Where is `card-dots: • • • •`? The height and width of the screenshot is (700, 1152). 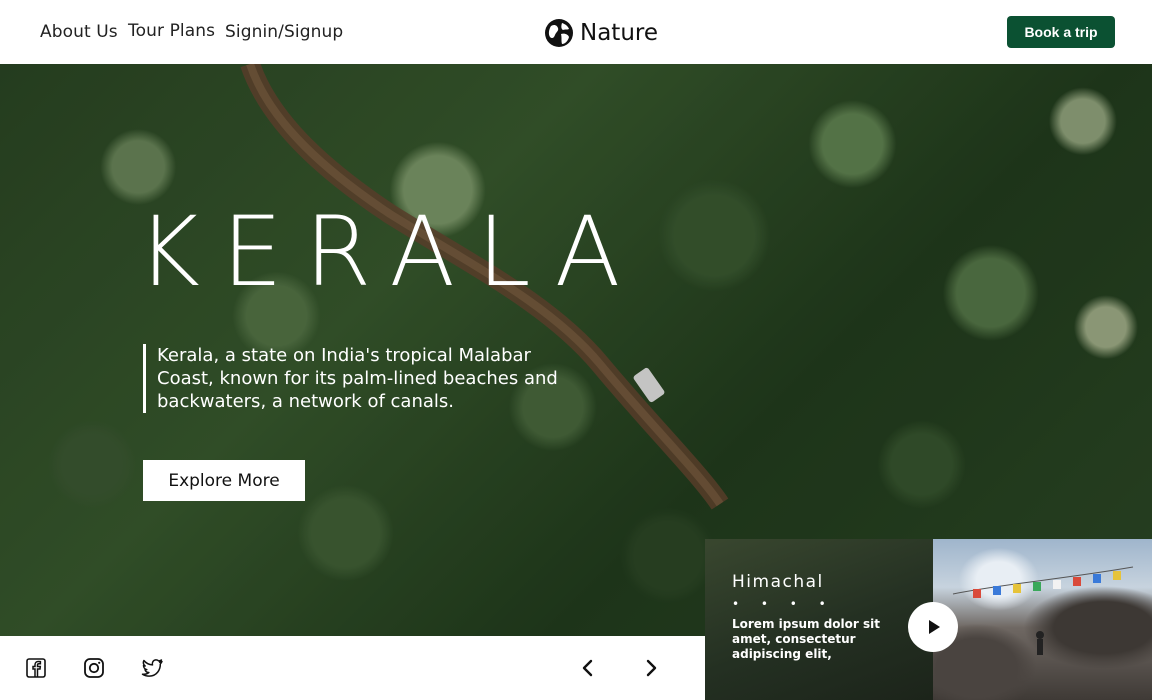 card-dots: • • • • is located at coordinates (783, 604).